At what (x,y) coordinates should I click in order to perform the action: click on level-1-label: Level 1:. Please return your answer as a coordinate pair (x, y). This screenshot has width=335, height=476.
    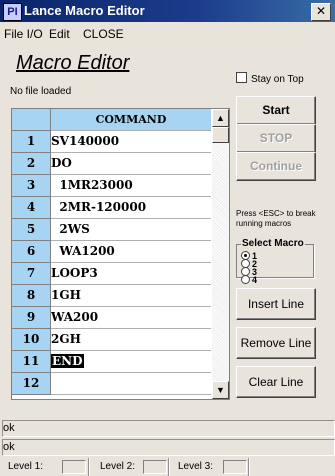
    Looking at the image, I should click on (26, 466).